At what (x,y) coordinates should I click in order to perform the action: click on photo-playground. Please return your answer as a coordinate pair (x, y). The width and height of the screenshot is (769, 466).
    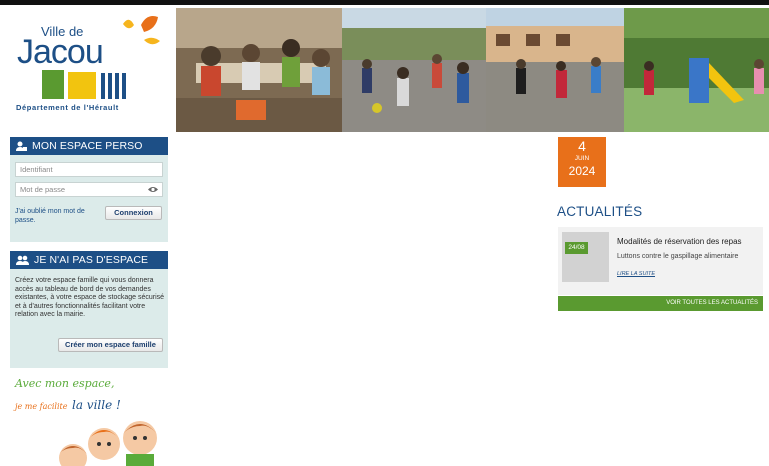
    Looking at the image, I should click on (414, 70).